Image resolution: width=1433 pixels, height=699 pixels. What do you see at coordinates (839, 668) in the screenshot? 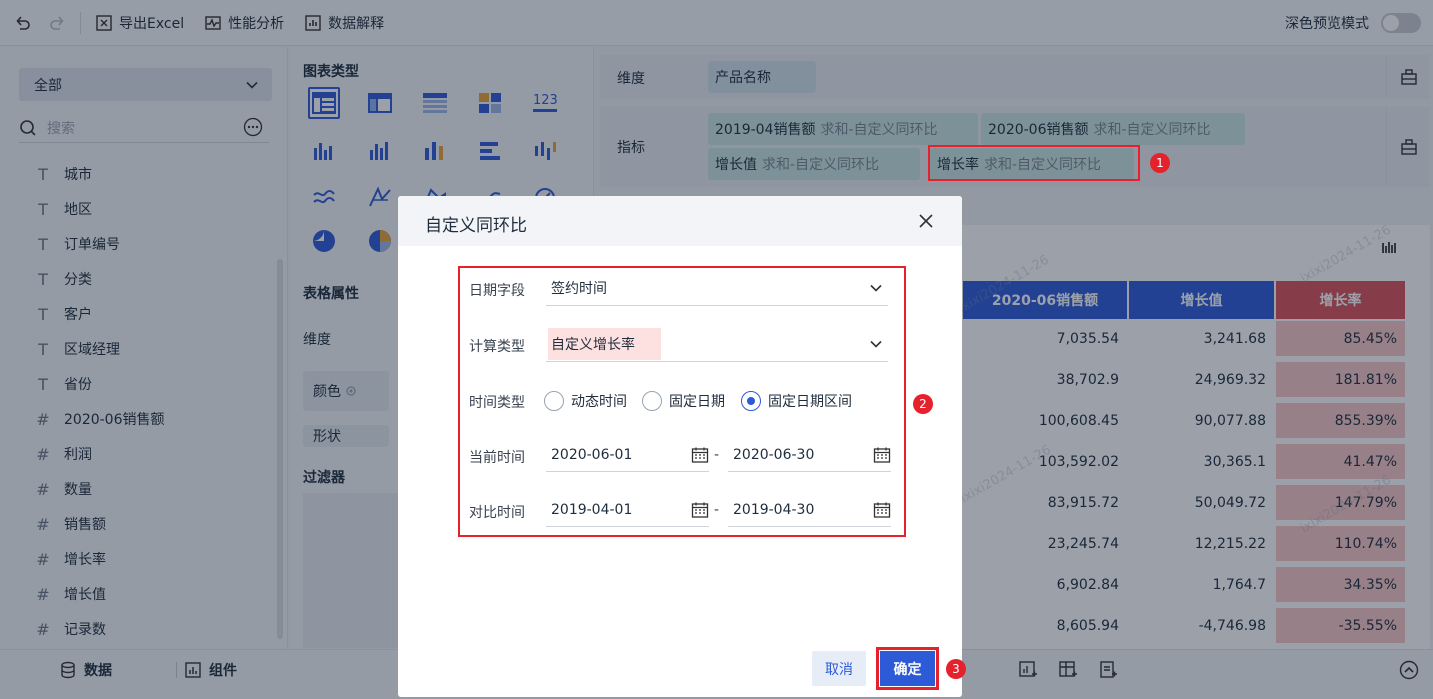
I see `cancel-button: 取消` at bounding box center [839, 668].